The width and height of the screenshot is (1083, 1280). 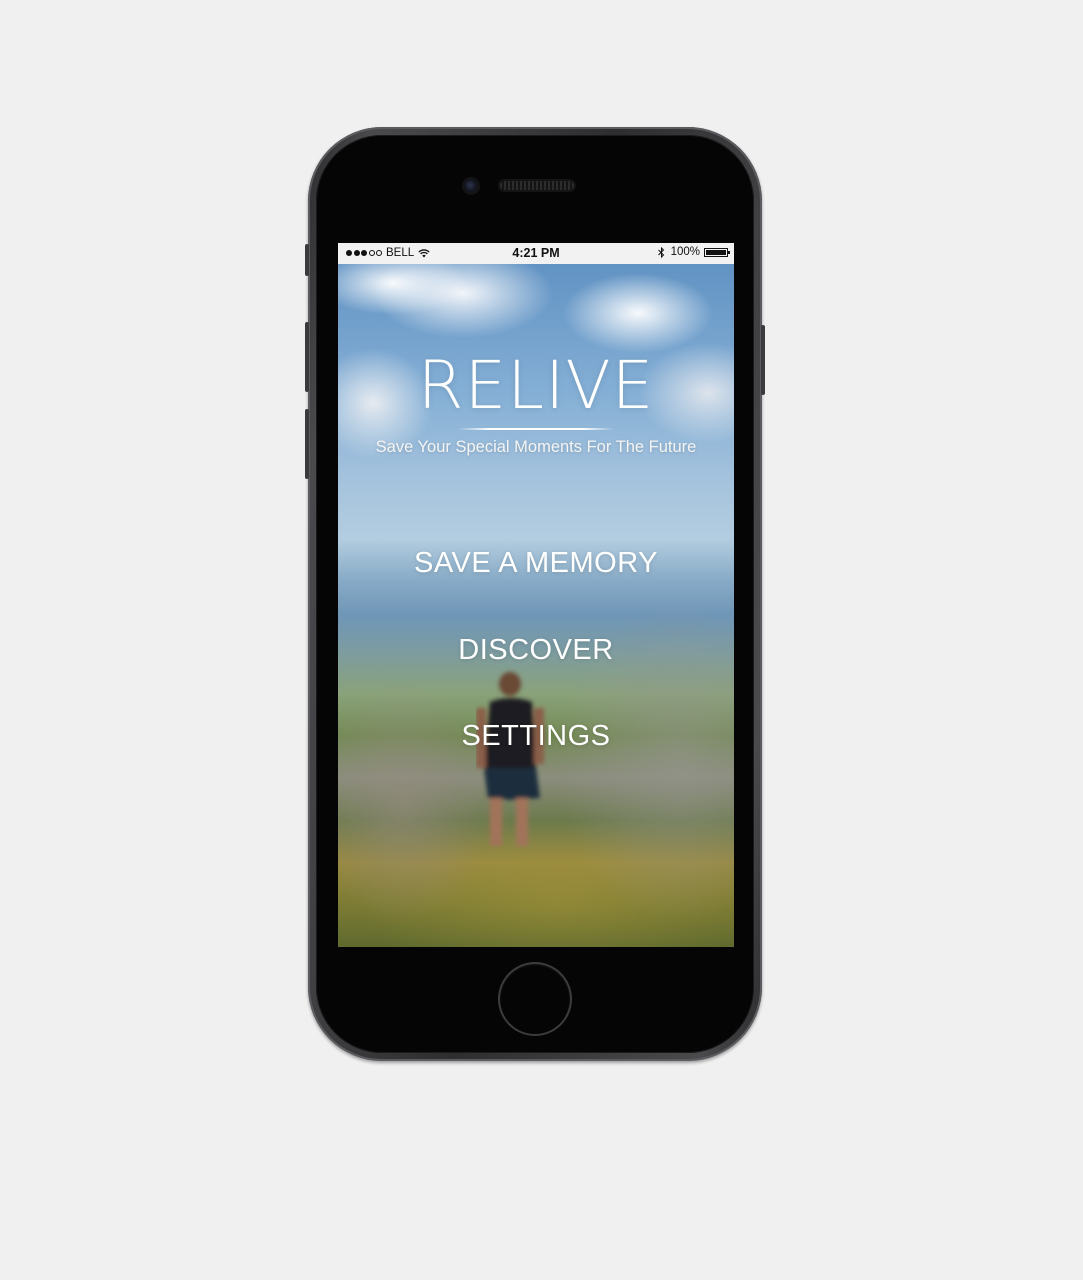 What do you see at coordinates (535, 999) in the screenshot?
I see `home-button` at bounding box center [535, 999].